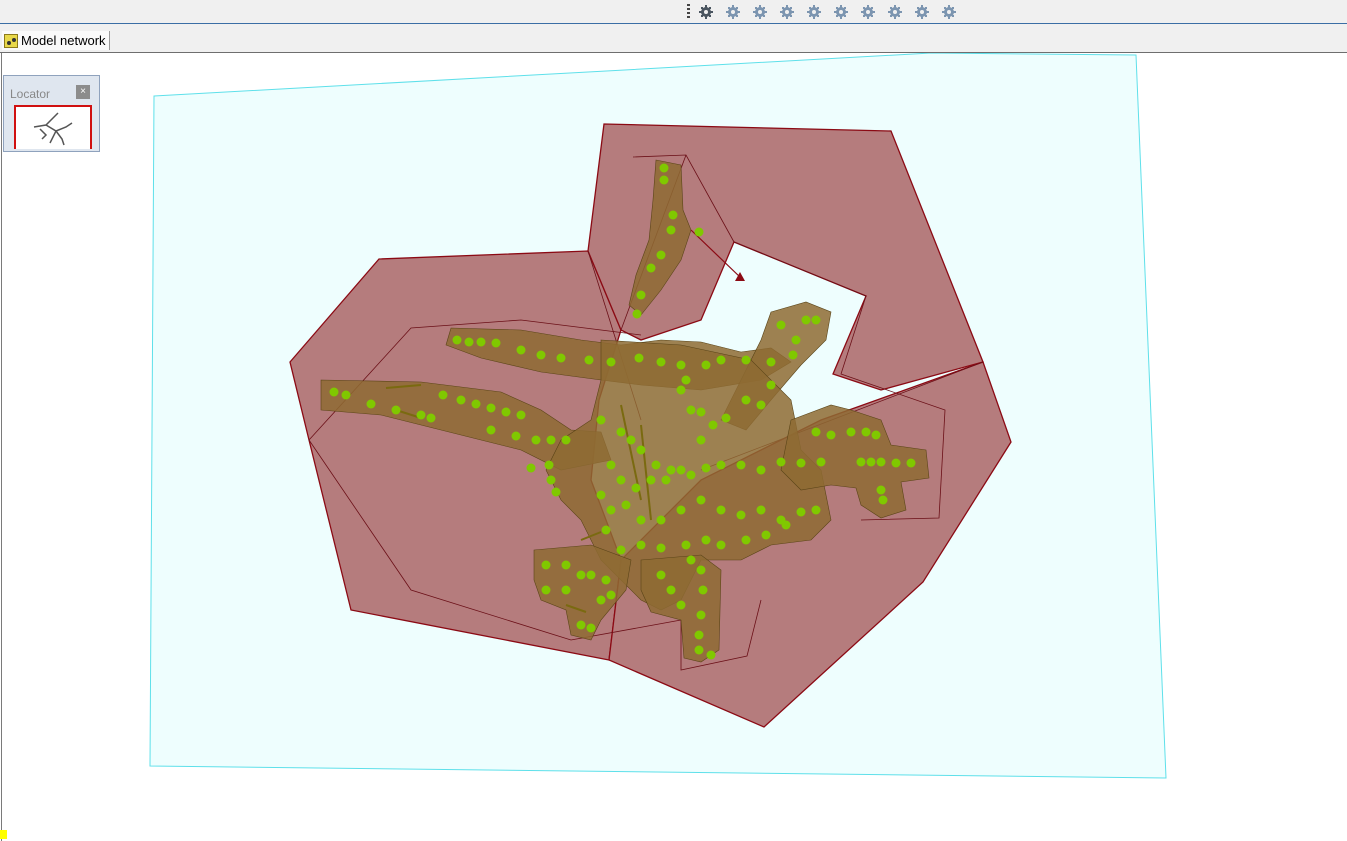 This screenshot has width=1347, height=841. What do you see at coordinates (83, 92) in the screenshot?
I see `close-icon: ×` at bounding box center [83, 92].